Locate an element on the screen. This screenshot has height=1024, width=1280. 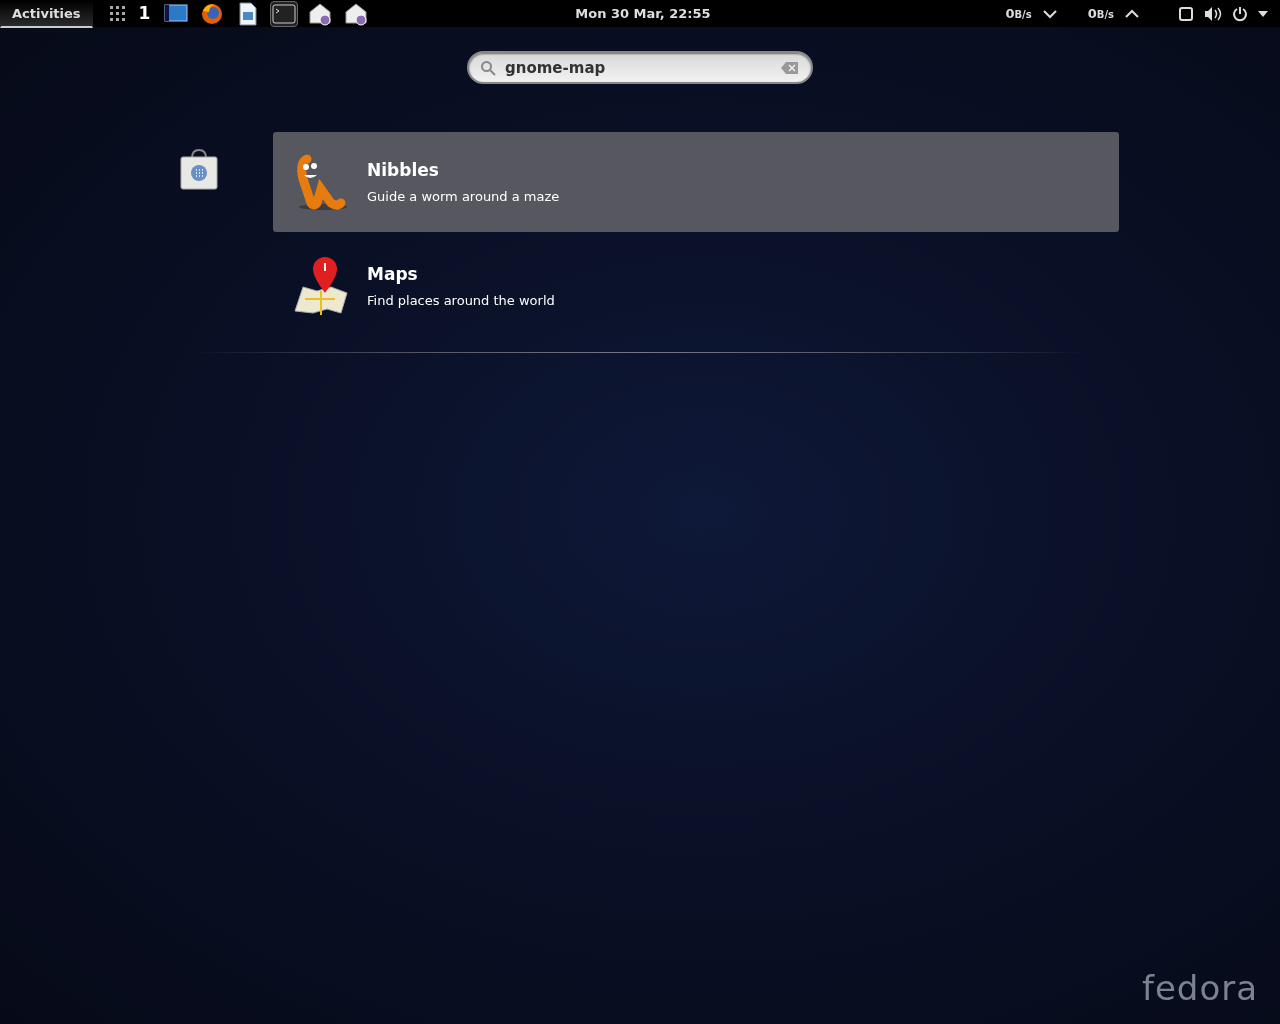
workspace-number: 1 is located at coordinates (144, 13).